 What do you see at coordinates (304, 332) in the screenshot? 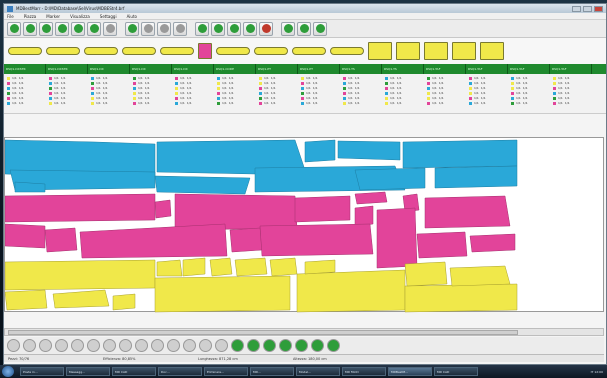
I see `horizontal-scrollbar` at bounding box center [304, 332].